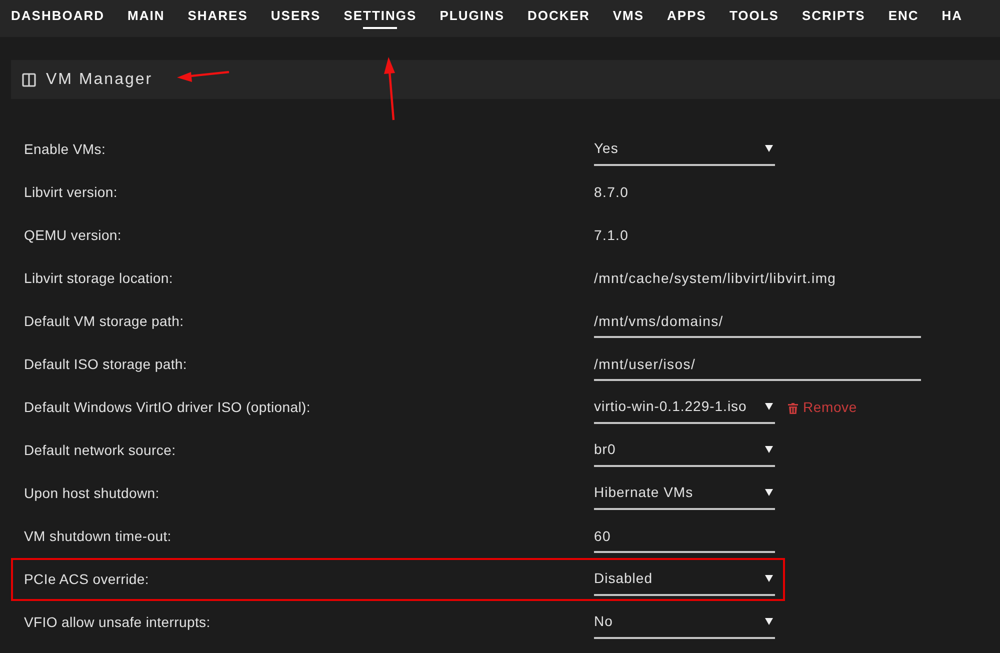 Image resolution: width=1000 pixels, height=653 pixels. I want to click on text-field: /mnt/user/isos/, so click(757, 364).